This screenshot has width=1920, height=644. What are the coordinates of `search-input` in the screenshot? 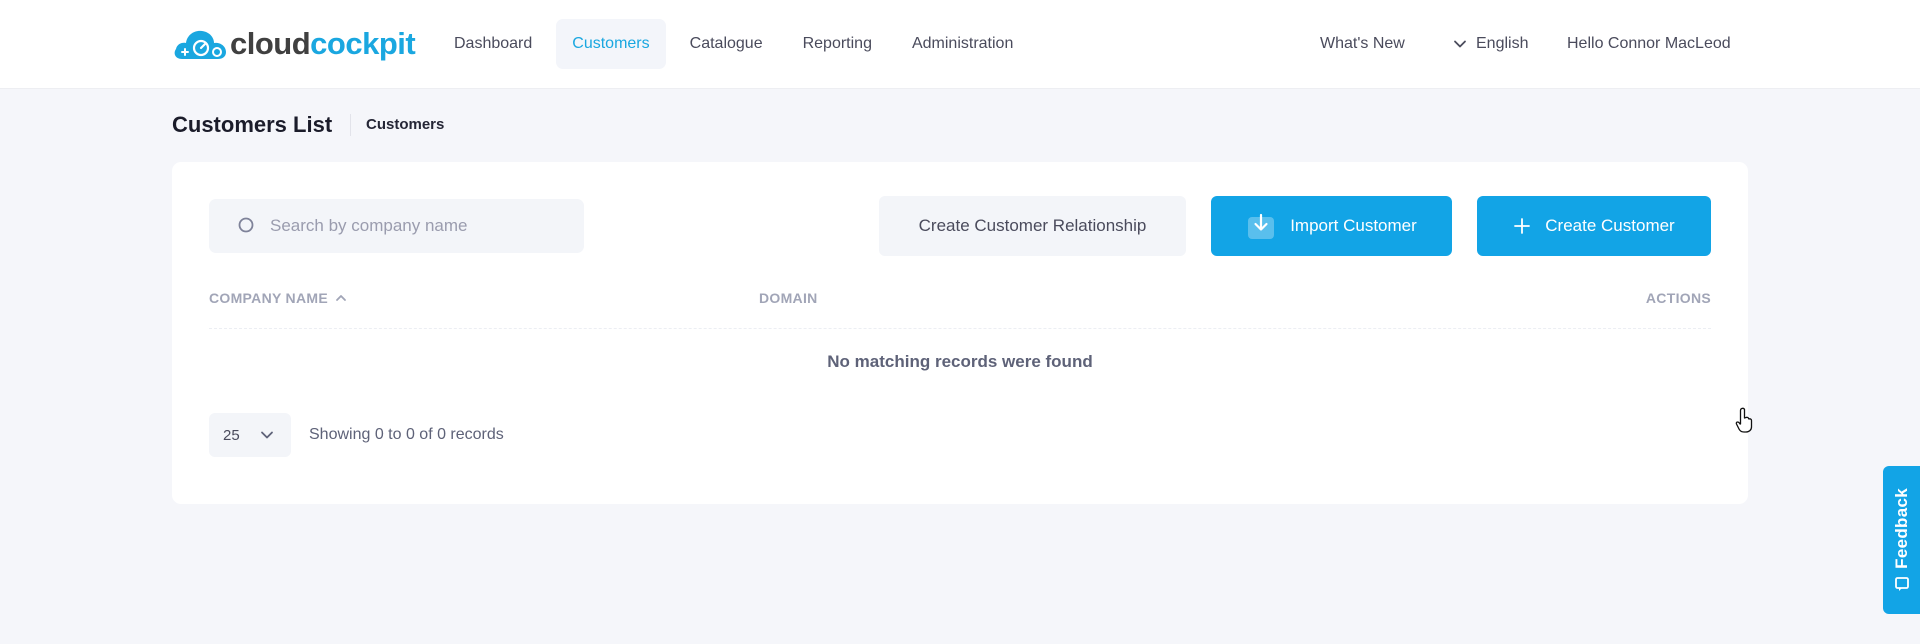 It's located at (420, 226).